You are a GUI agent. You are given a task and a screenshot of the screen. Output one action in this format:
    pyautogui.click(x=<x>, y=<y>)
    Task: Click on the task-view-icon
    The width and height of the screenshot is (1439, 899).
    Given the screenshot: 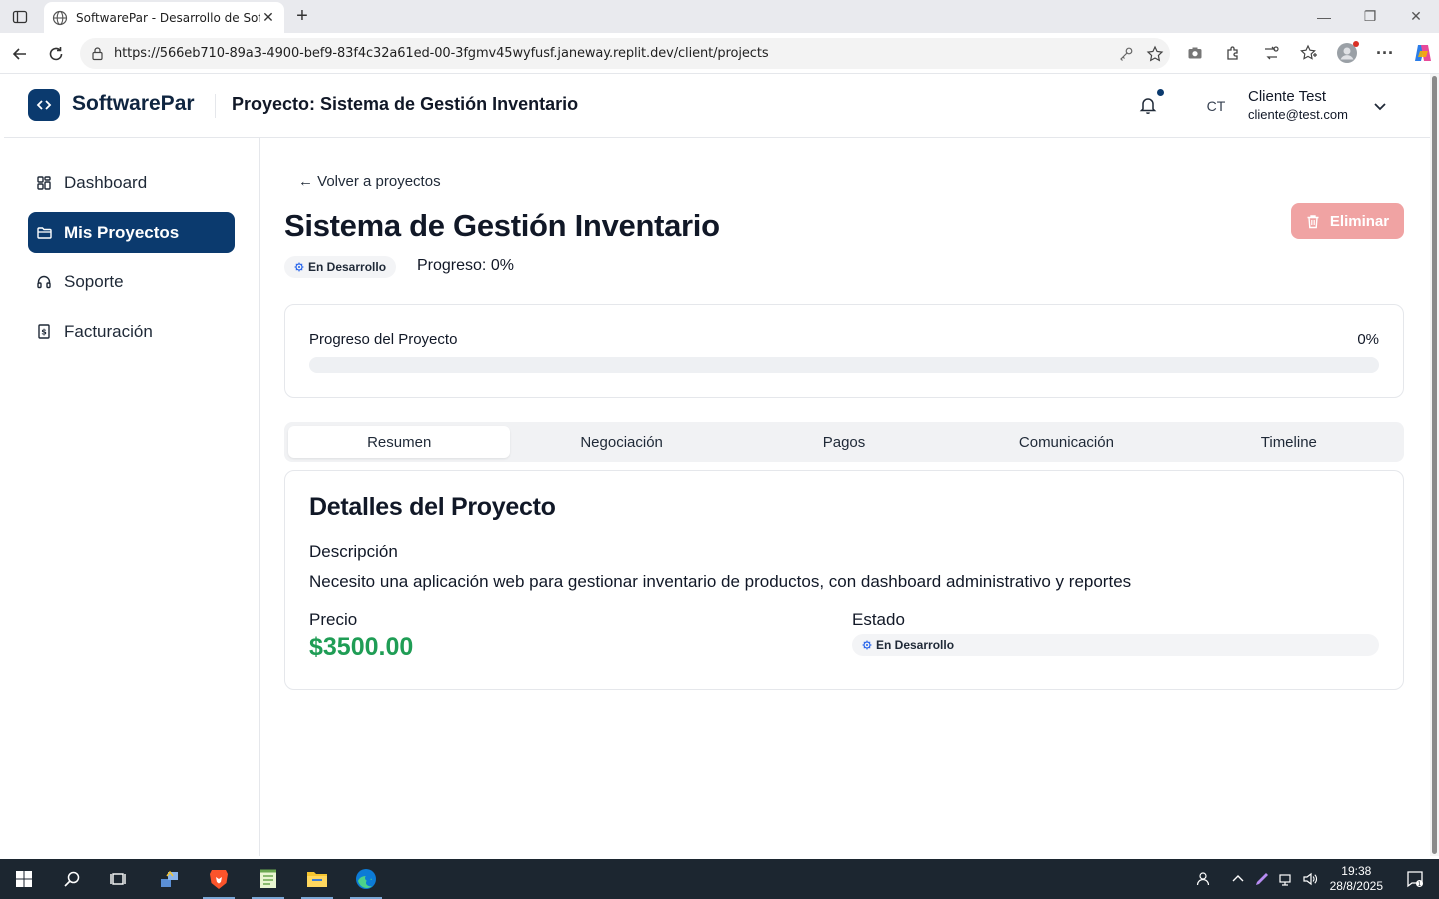 What is the action you would take?
    pyautogui.click(x=119, y=879)
    